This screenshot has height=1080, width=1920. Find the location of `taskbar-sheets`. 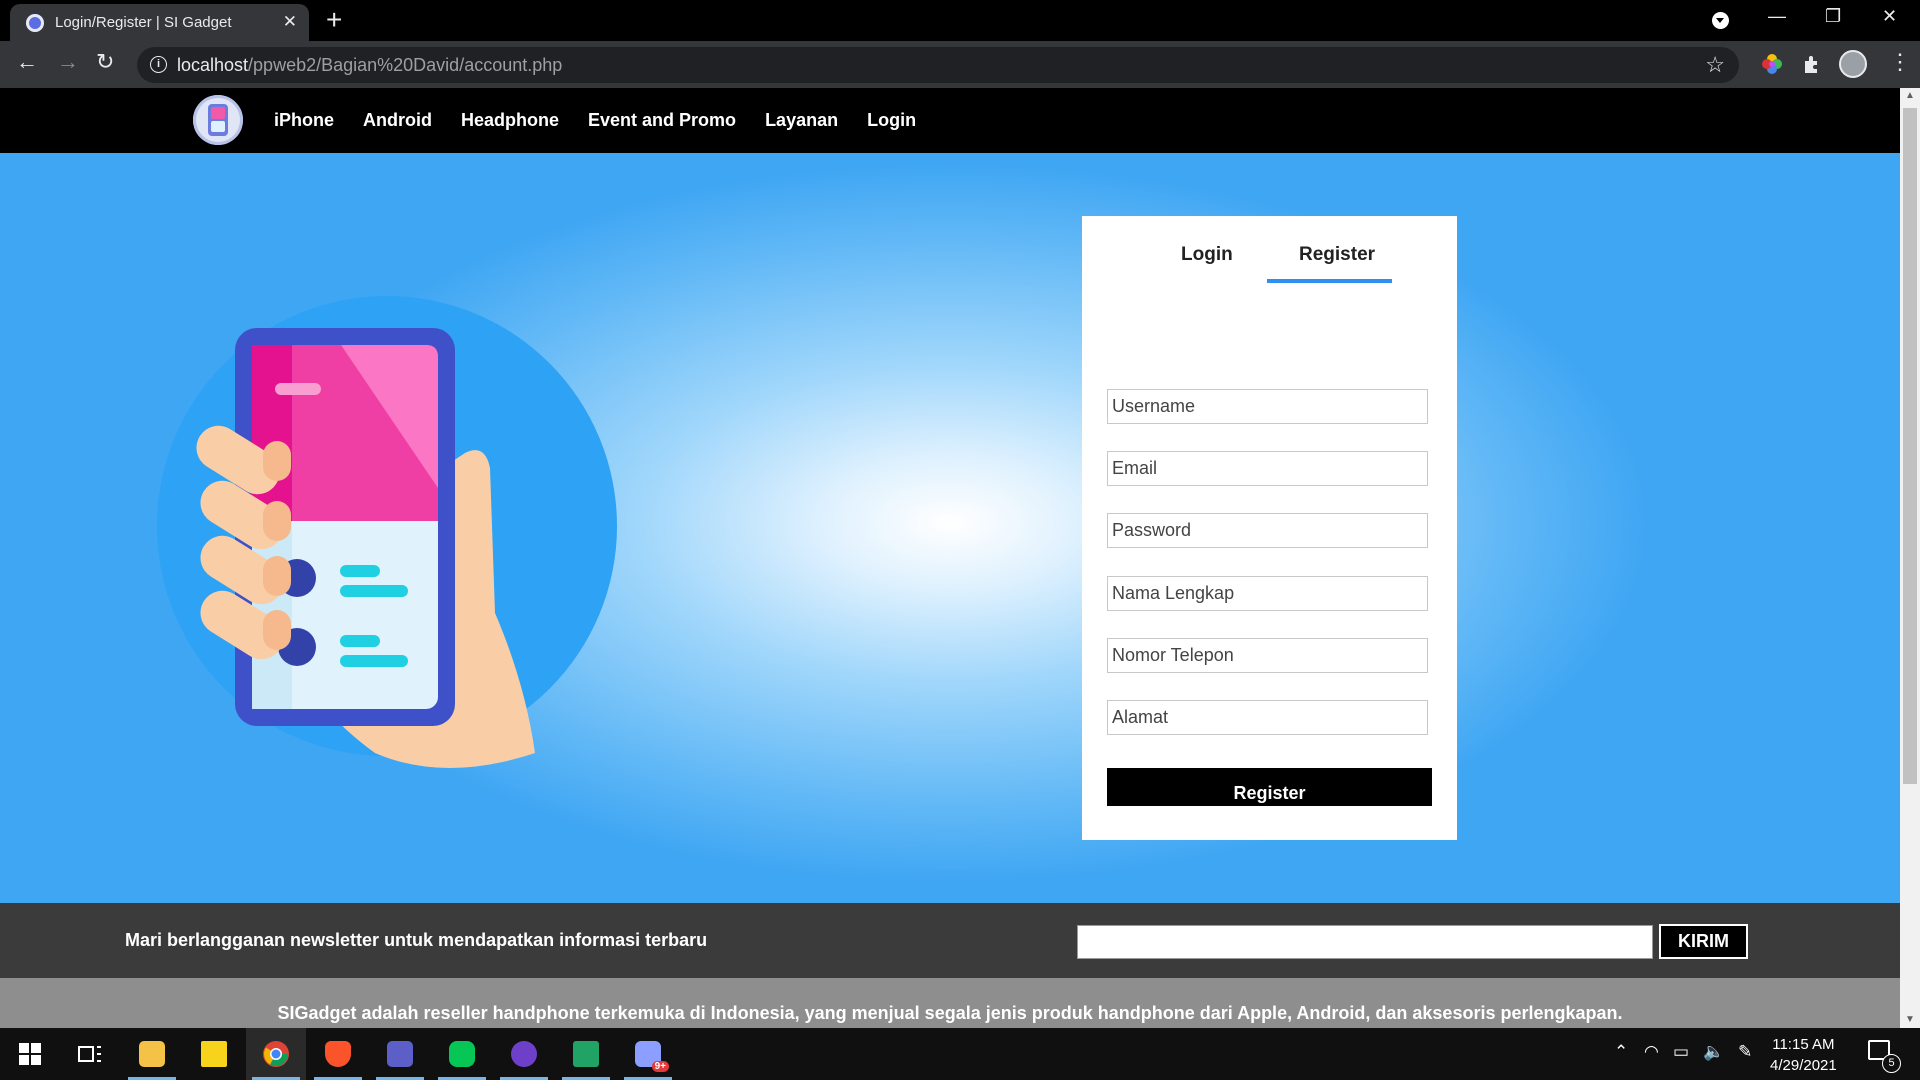

taskbar-sheets is located at coordinates (586, 1054).